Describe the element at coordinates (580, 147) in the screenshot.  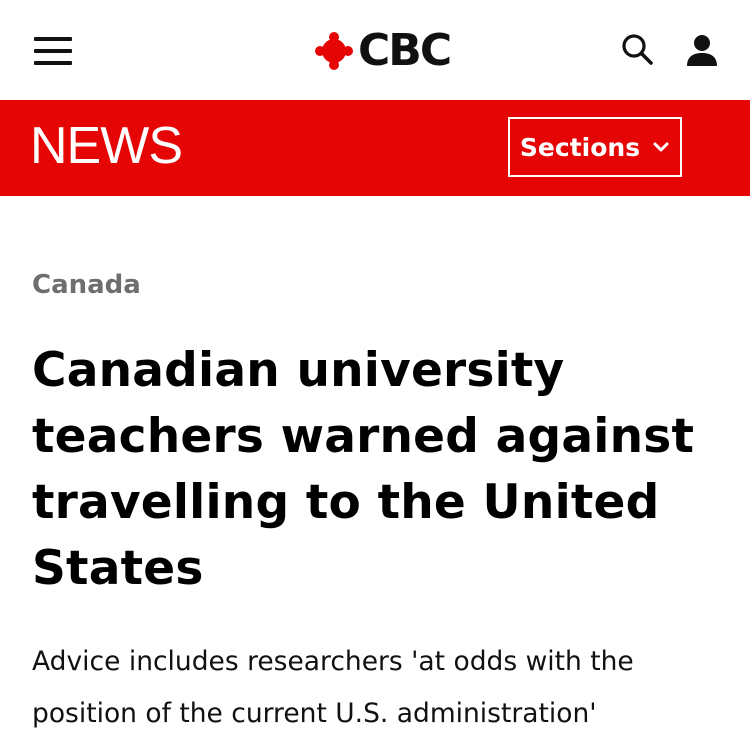
I see `sections-label: Sections` at that location.